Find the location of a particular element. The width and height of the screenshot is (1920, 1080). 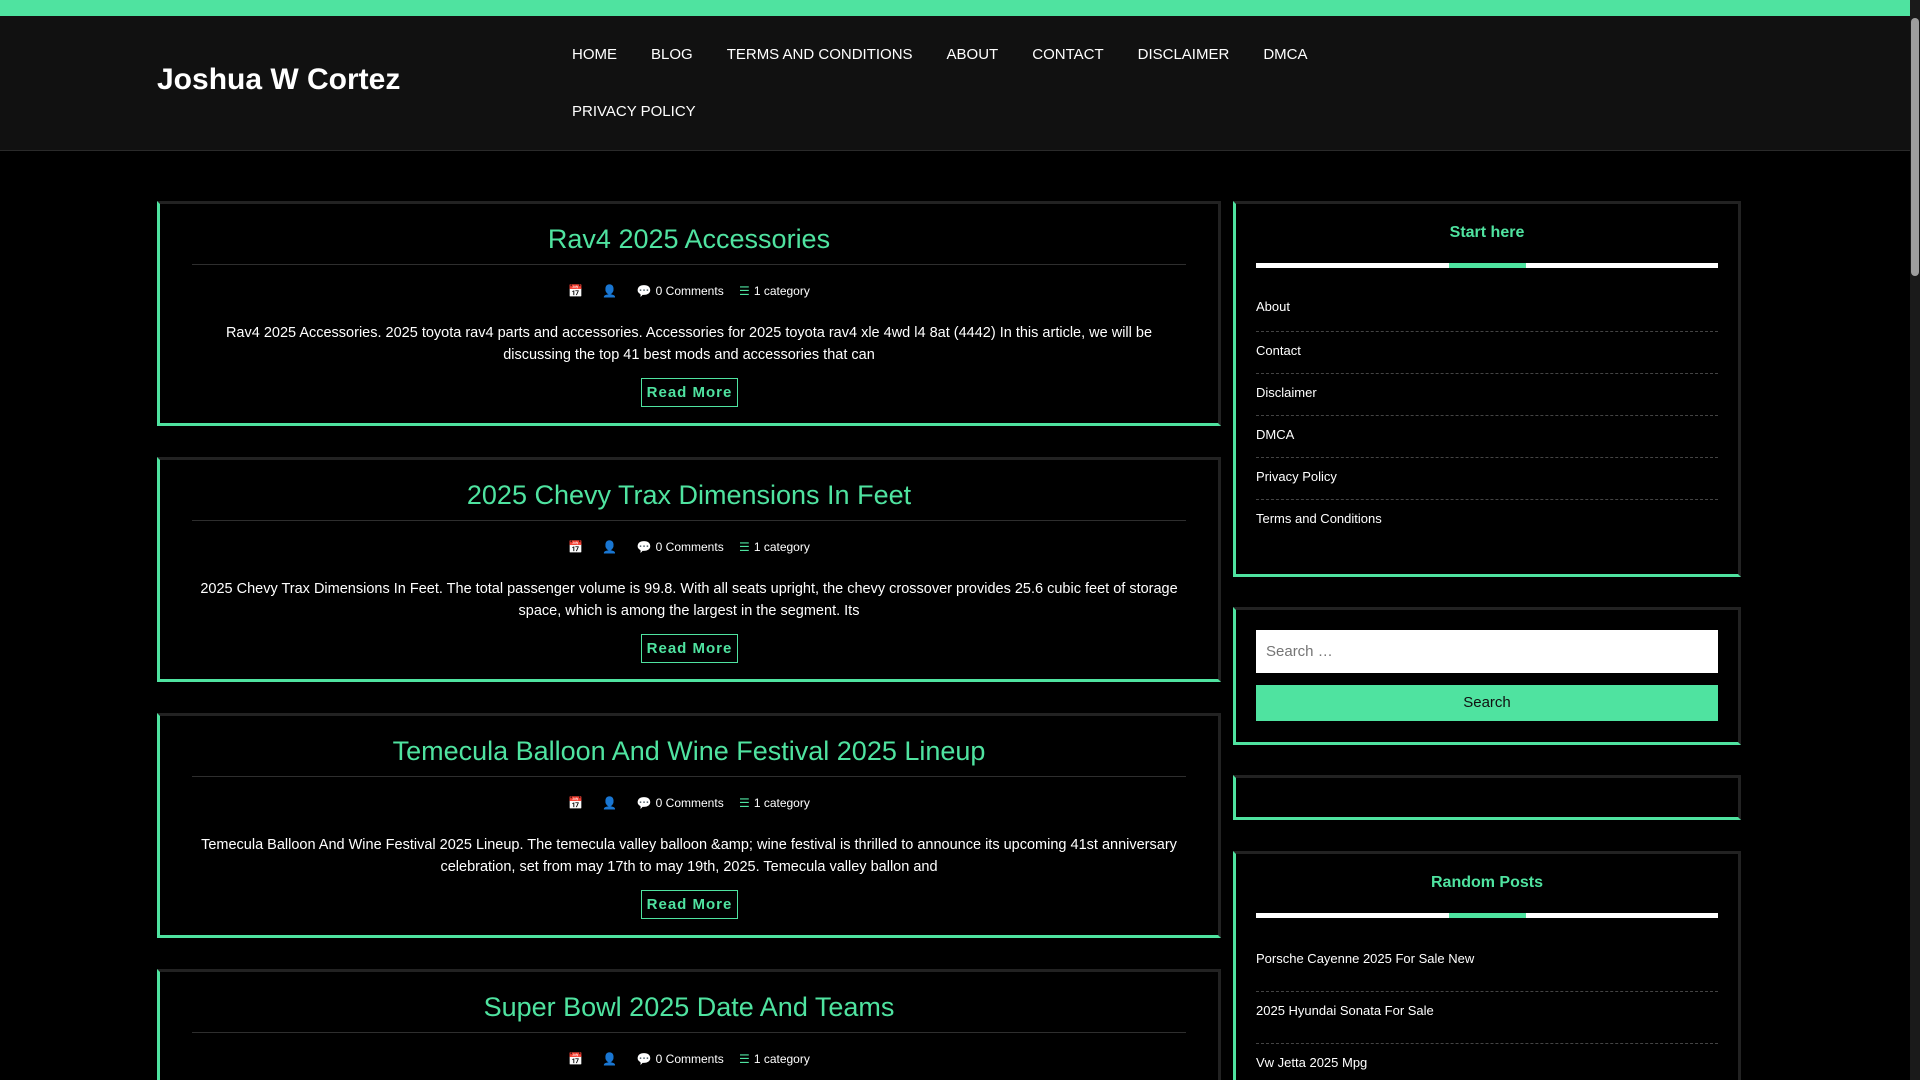

sidebar-link-dmca: DMCA is located at coordinates (1487, 437).